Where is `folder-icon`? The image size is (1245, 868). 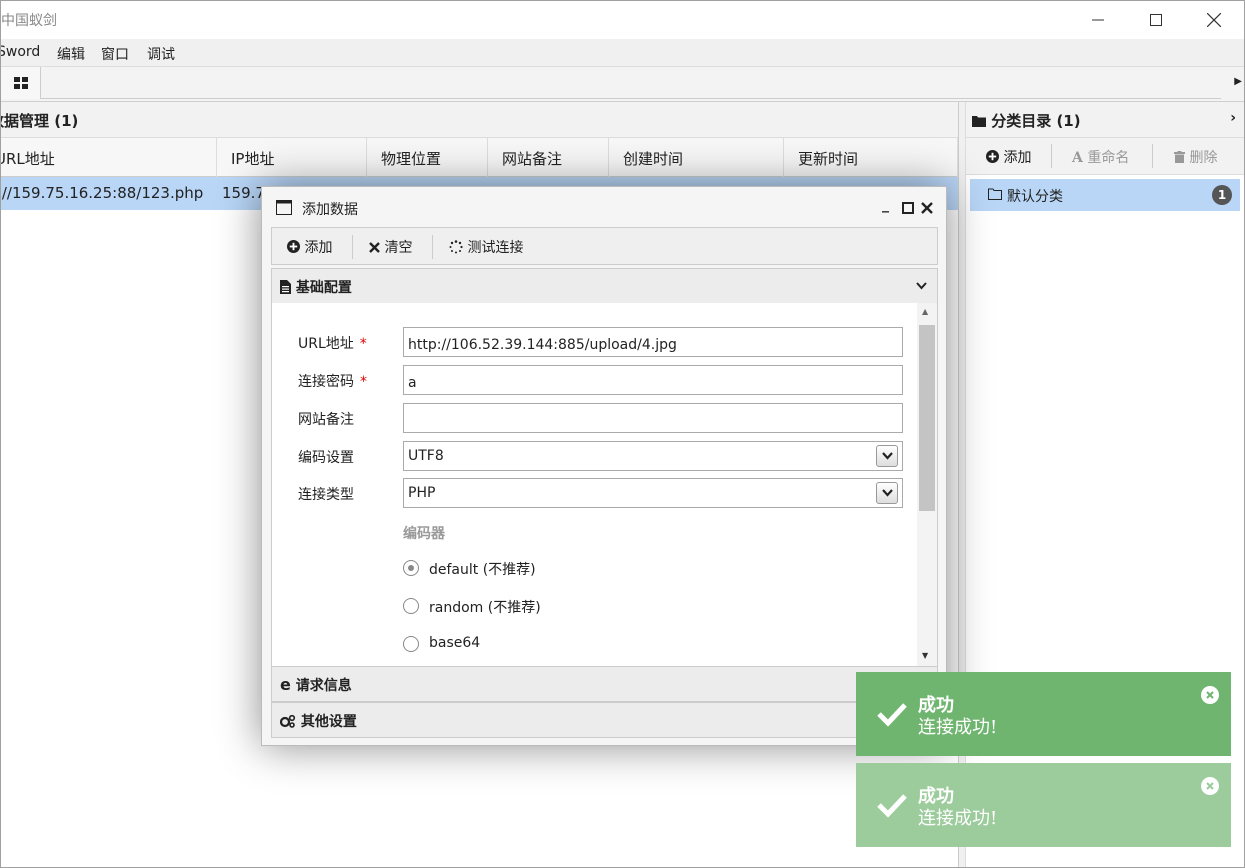 folder-icon is located at coordinates (979, 121).